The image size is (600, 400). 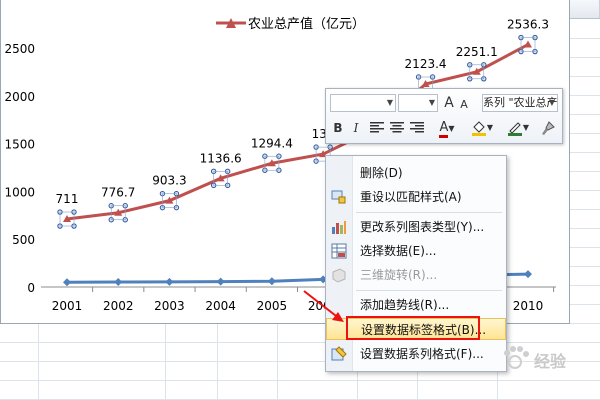 I want to click on y-tick-label: 500, so click(x=23, y=240).